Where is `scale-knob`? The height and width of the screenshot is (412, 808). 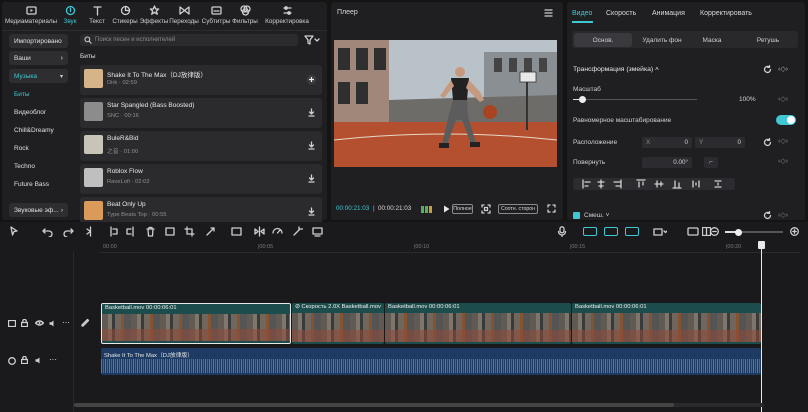 scale-knob is located at coordinates (583, 99).